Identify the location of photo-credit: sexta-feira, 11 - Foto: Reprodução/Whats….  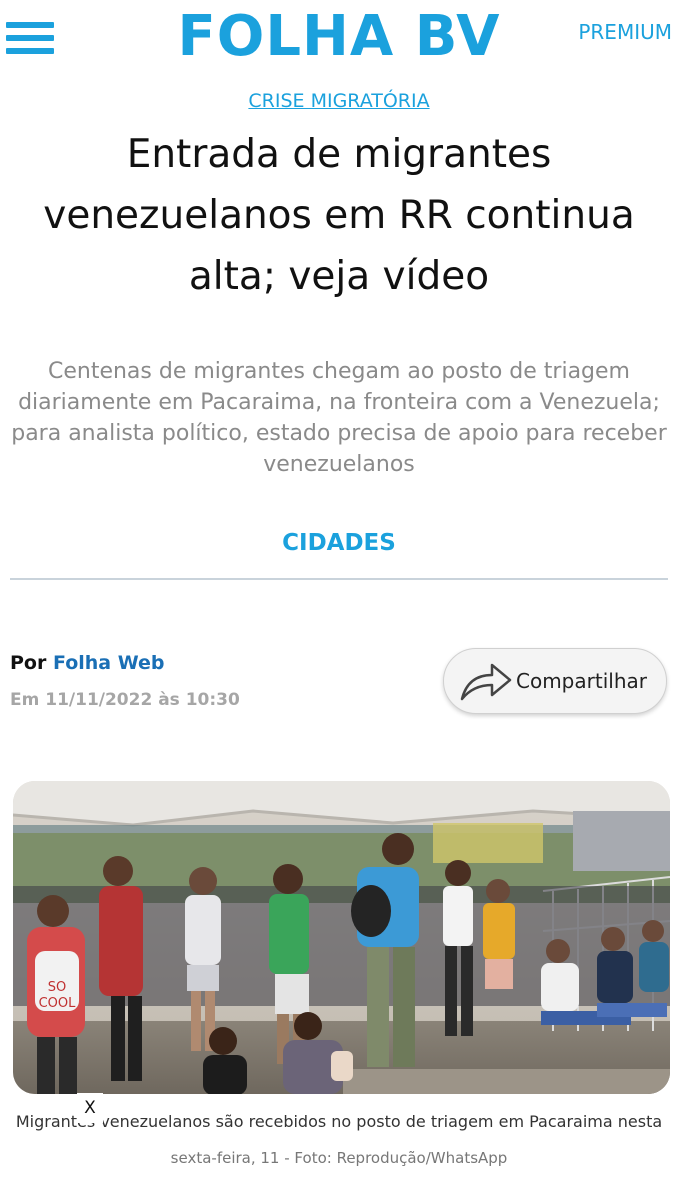
(339, 1158).